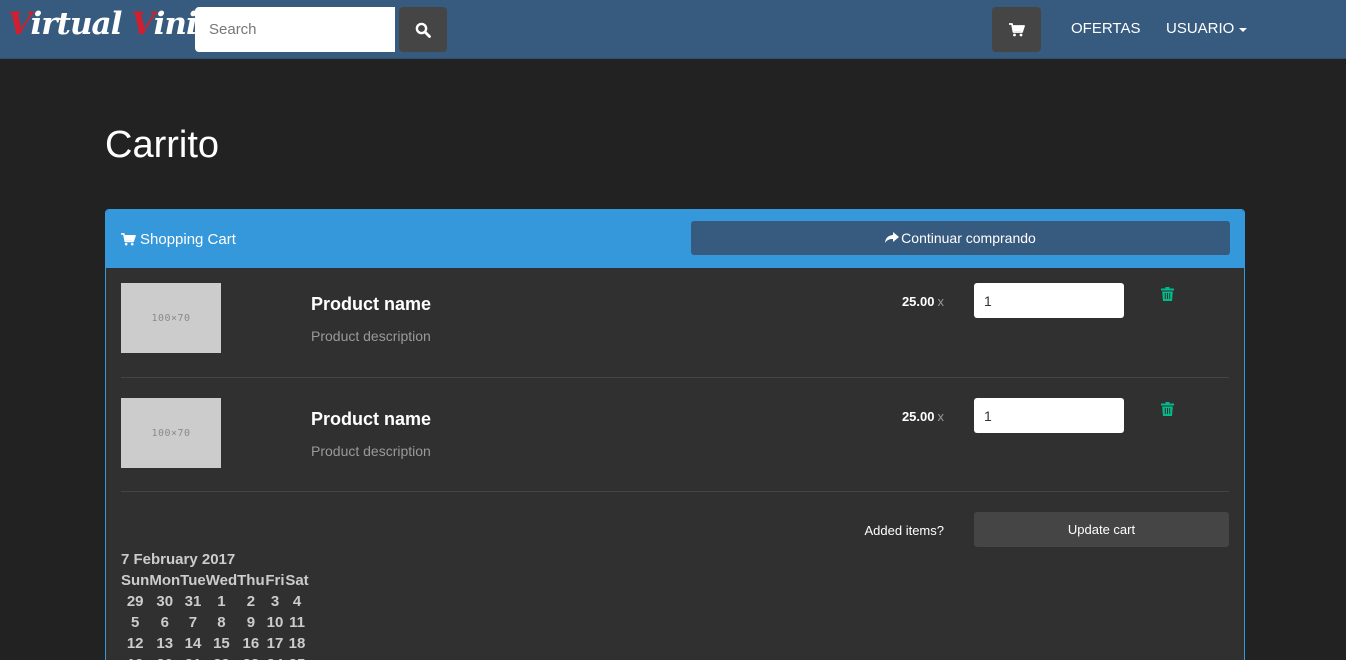 This screenshot has width=1346, height=660. What do you see at coordinates (81, 24) in the screenshot?
I see `brand-word-1: irtual` at bounding box center [81, 24].